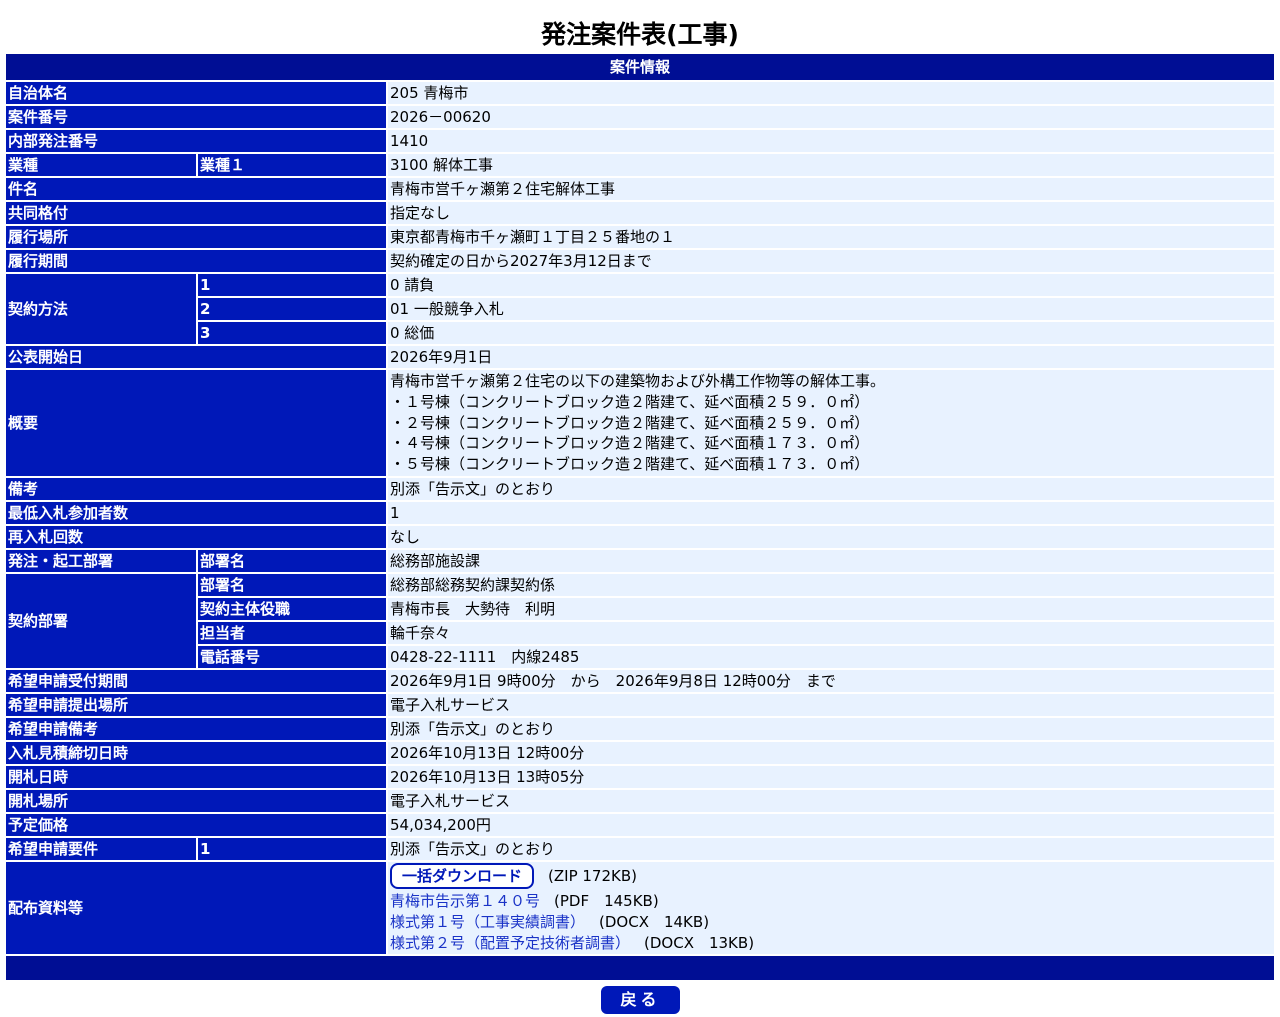 This screenshot has width=1280, height=1017. Describe the element at coordinates (830, 165) in the screenshot. I see `value-industry: 3100 解体工事` at that location.